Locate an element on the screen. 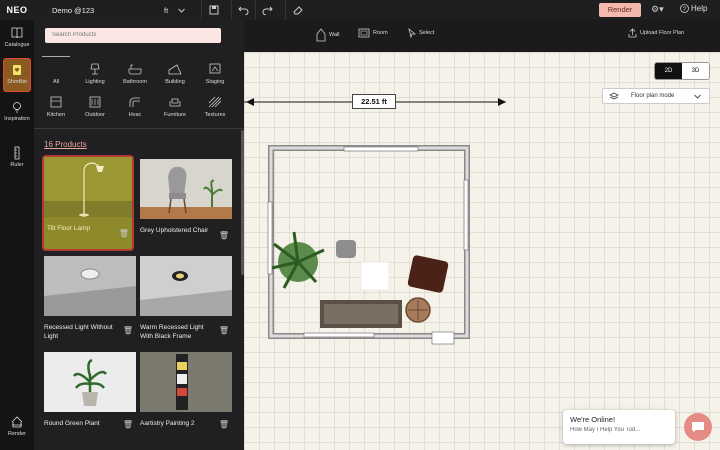 The width and height of the screenshot is (720, 450). sofa-icon is located at coordinates (175, 102).